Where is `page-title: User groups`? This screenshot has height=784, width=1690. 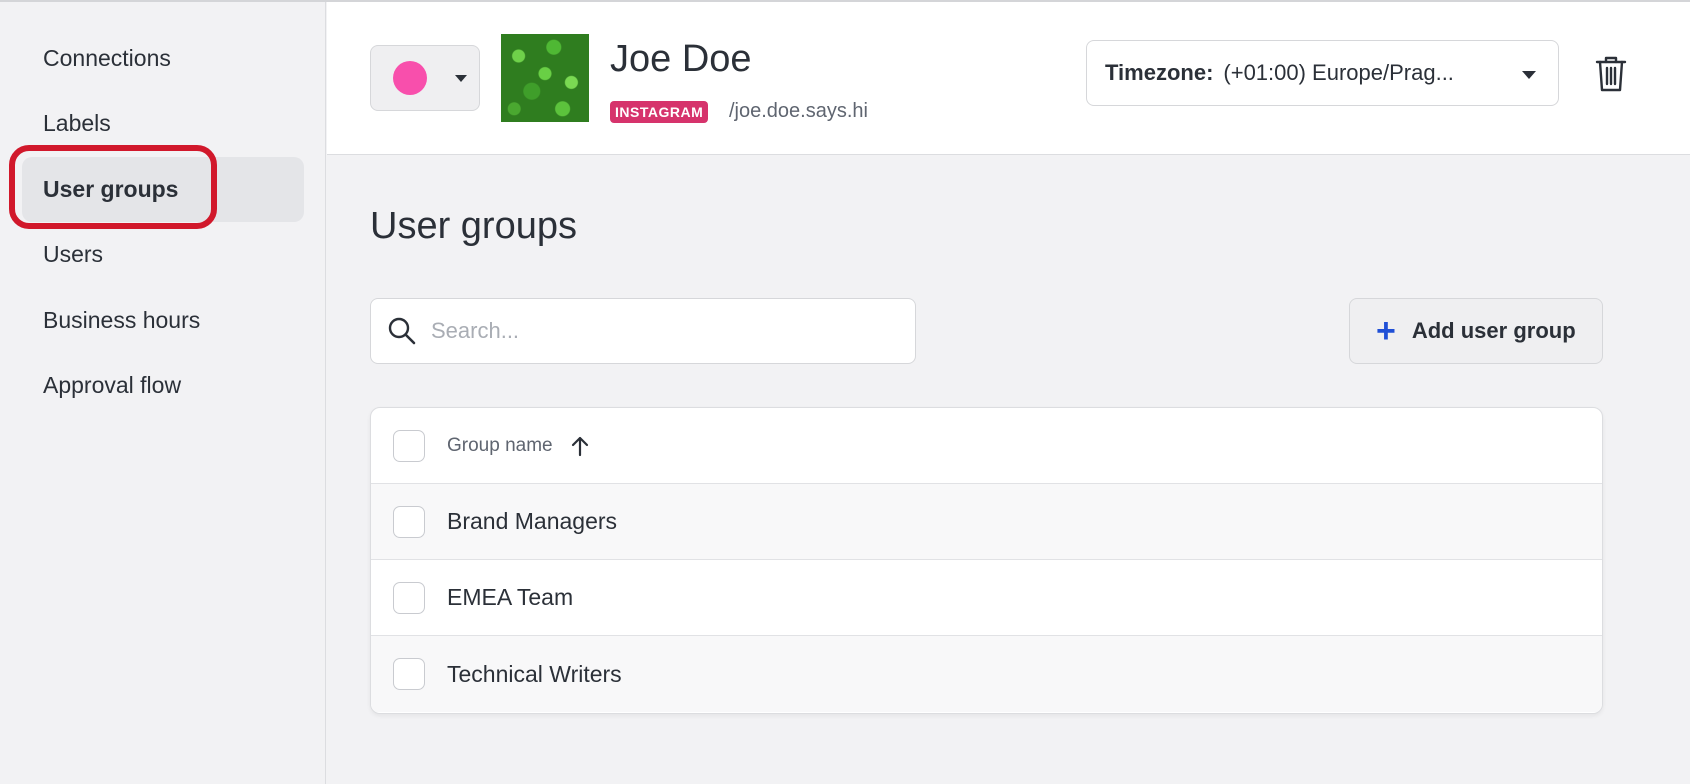 page-title: User groups is located at coordinates (473, 226).